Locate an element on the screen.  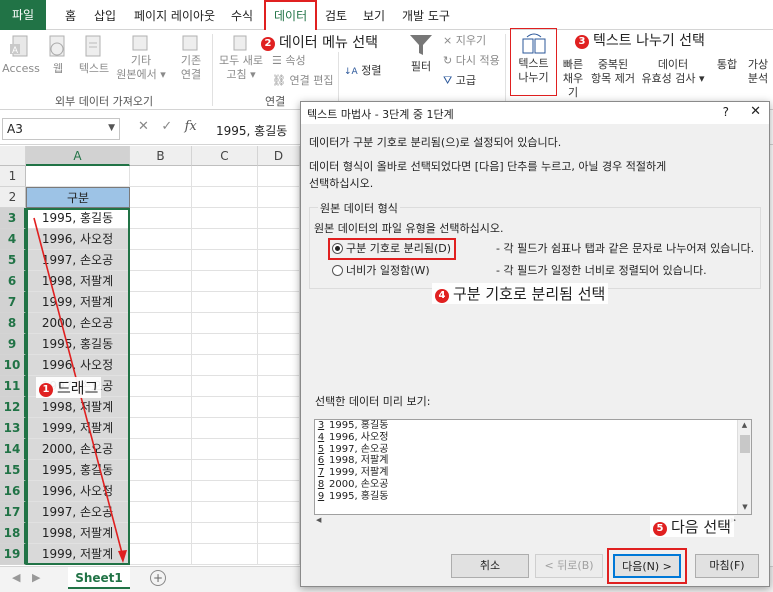
annotation-1: 1 드래그 is located at coordinates (69, 387).